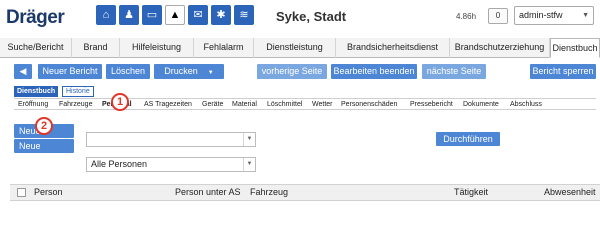 The height and width of the screenshot is (240, 600). What do you see at coordinates (36, 91) in the screenshot?
I see `subtab-dienstbuch: Dienstbuch` at bounding box center [36, 91].